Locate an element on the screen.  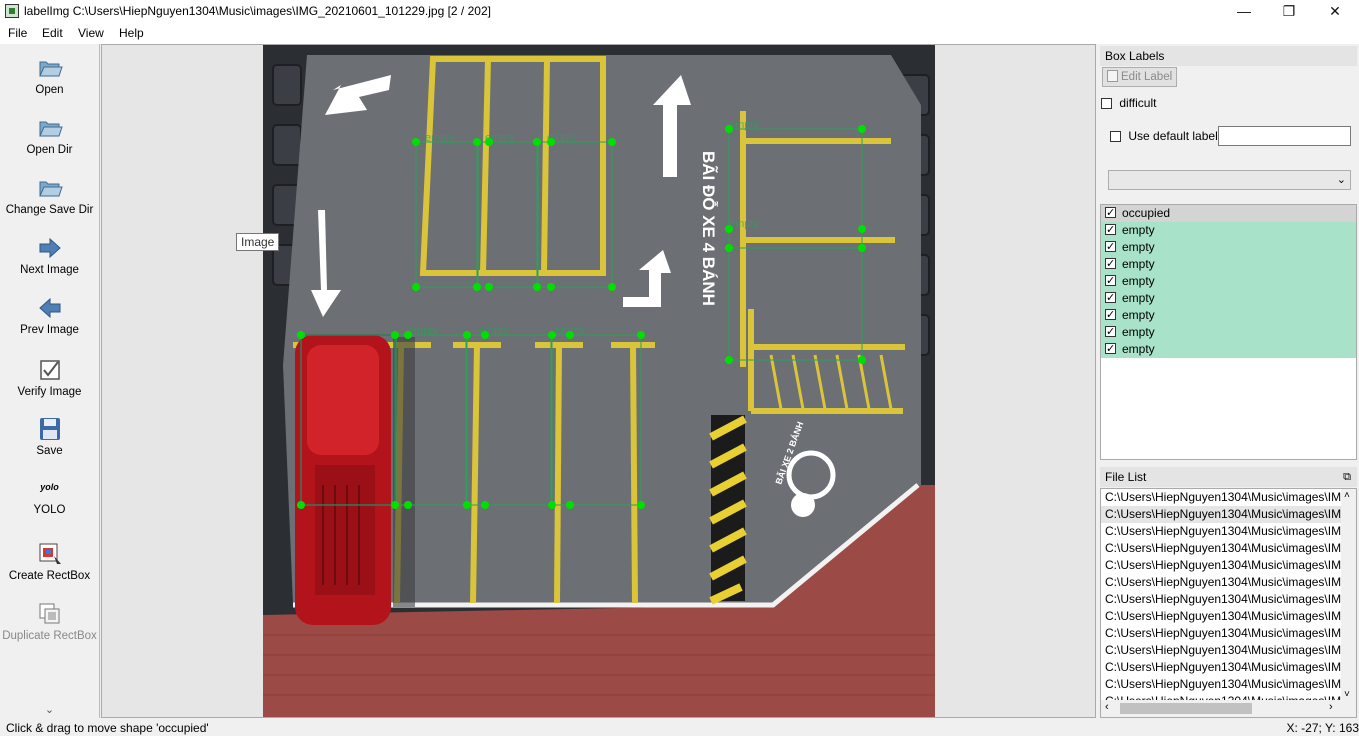
float-panel-icon: ⧉ is located at coordinates (1347, 477).